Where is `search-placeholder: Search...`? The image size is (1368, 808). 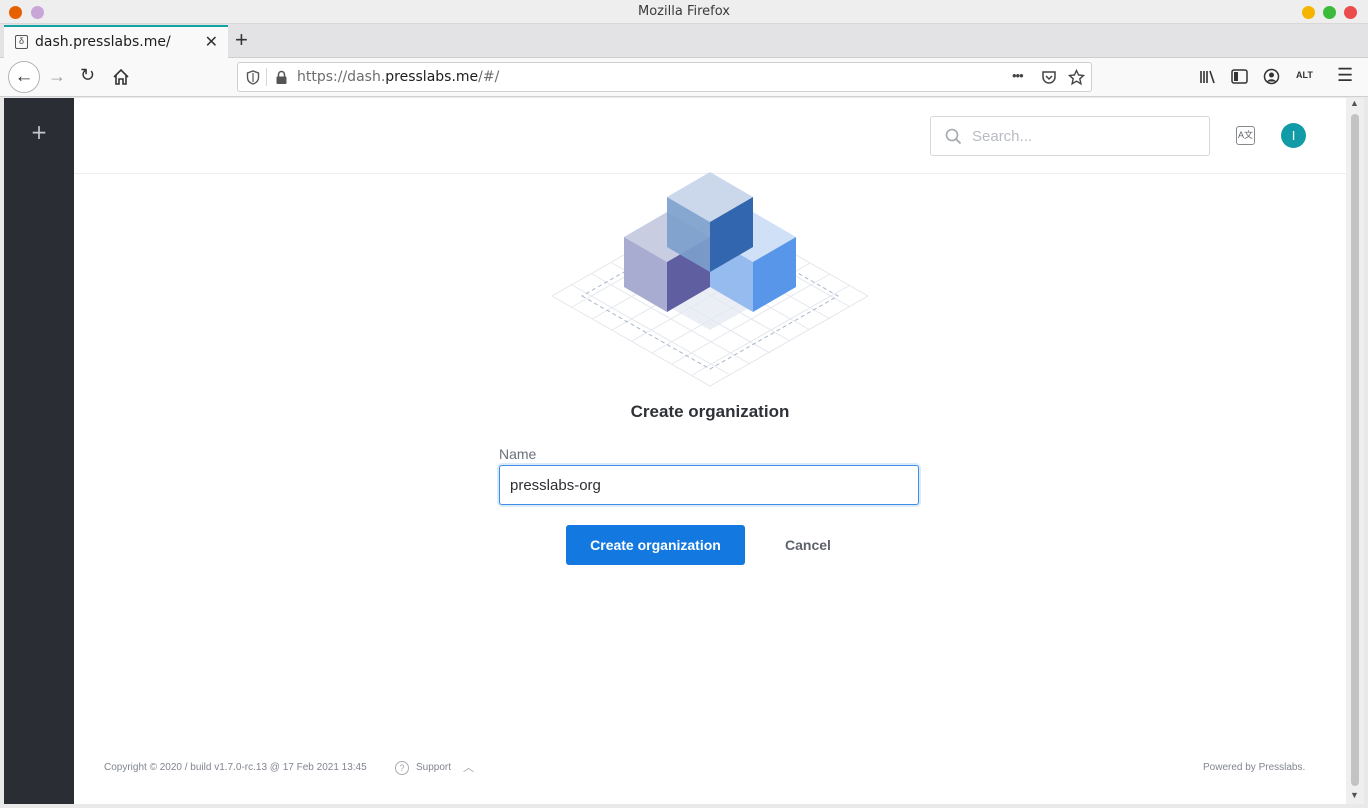
search-placeholder: Search... is located at coordinates (1002, 136).